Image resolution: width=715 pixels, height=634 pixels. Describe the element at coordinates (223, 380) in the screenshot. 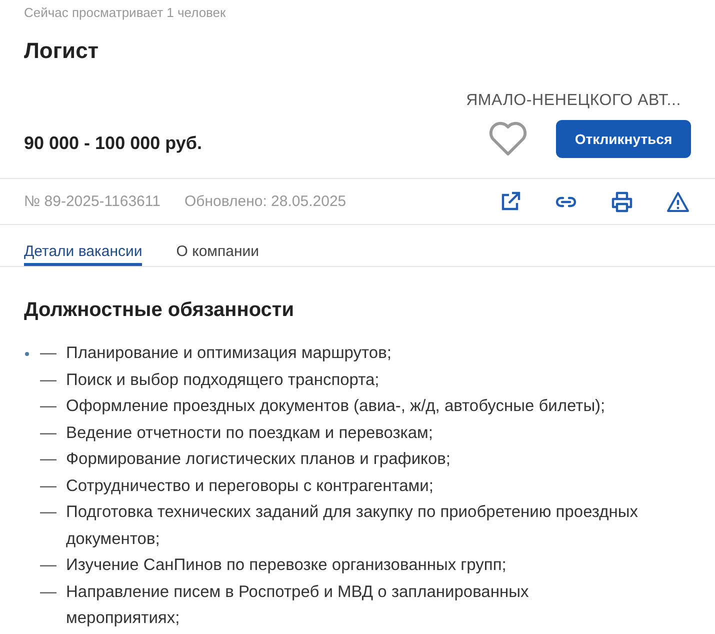

I see `duty-text: Поиск и выбор подходящего транспорта;` at that location.